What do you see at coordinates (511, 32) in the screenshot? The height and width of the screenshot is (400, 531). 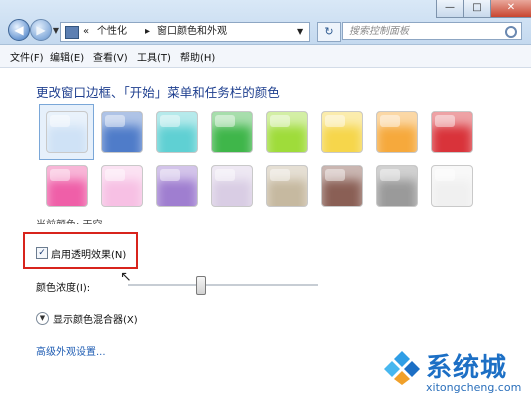 I see `search-icon` at bounding box center [511, 32].